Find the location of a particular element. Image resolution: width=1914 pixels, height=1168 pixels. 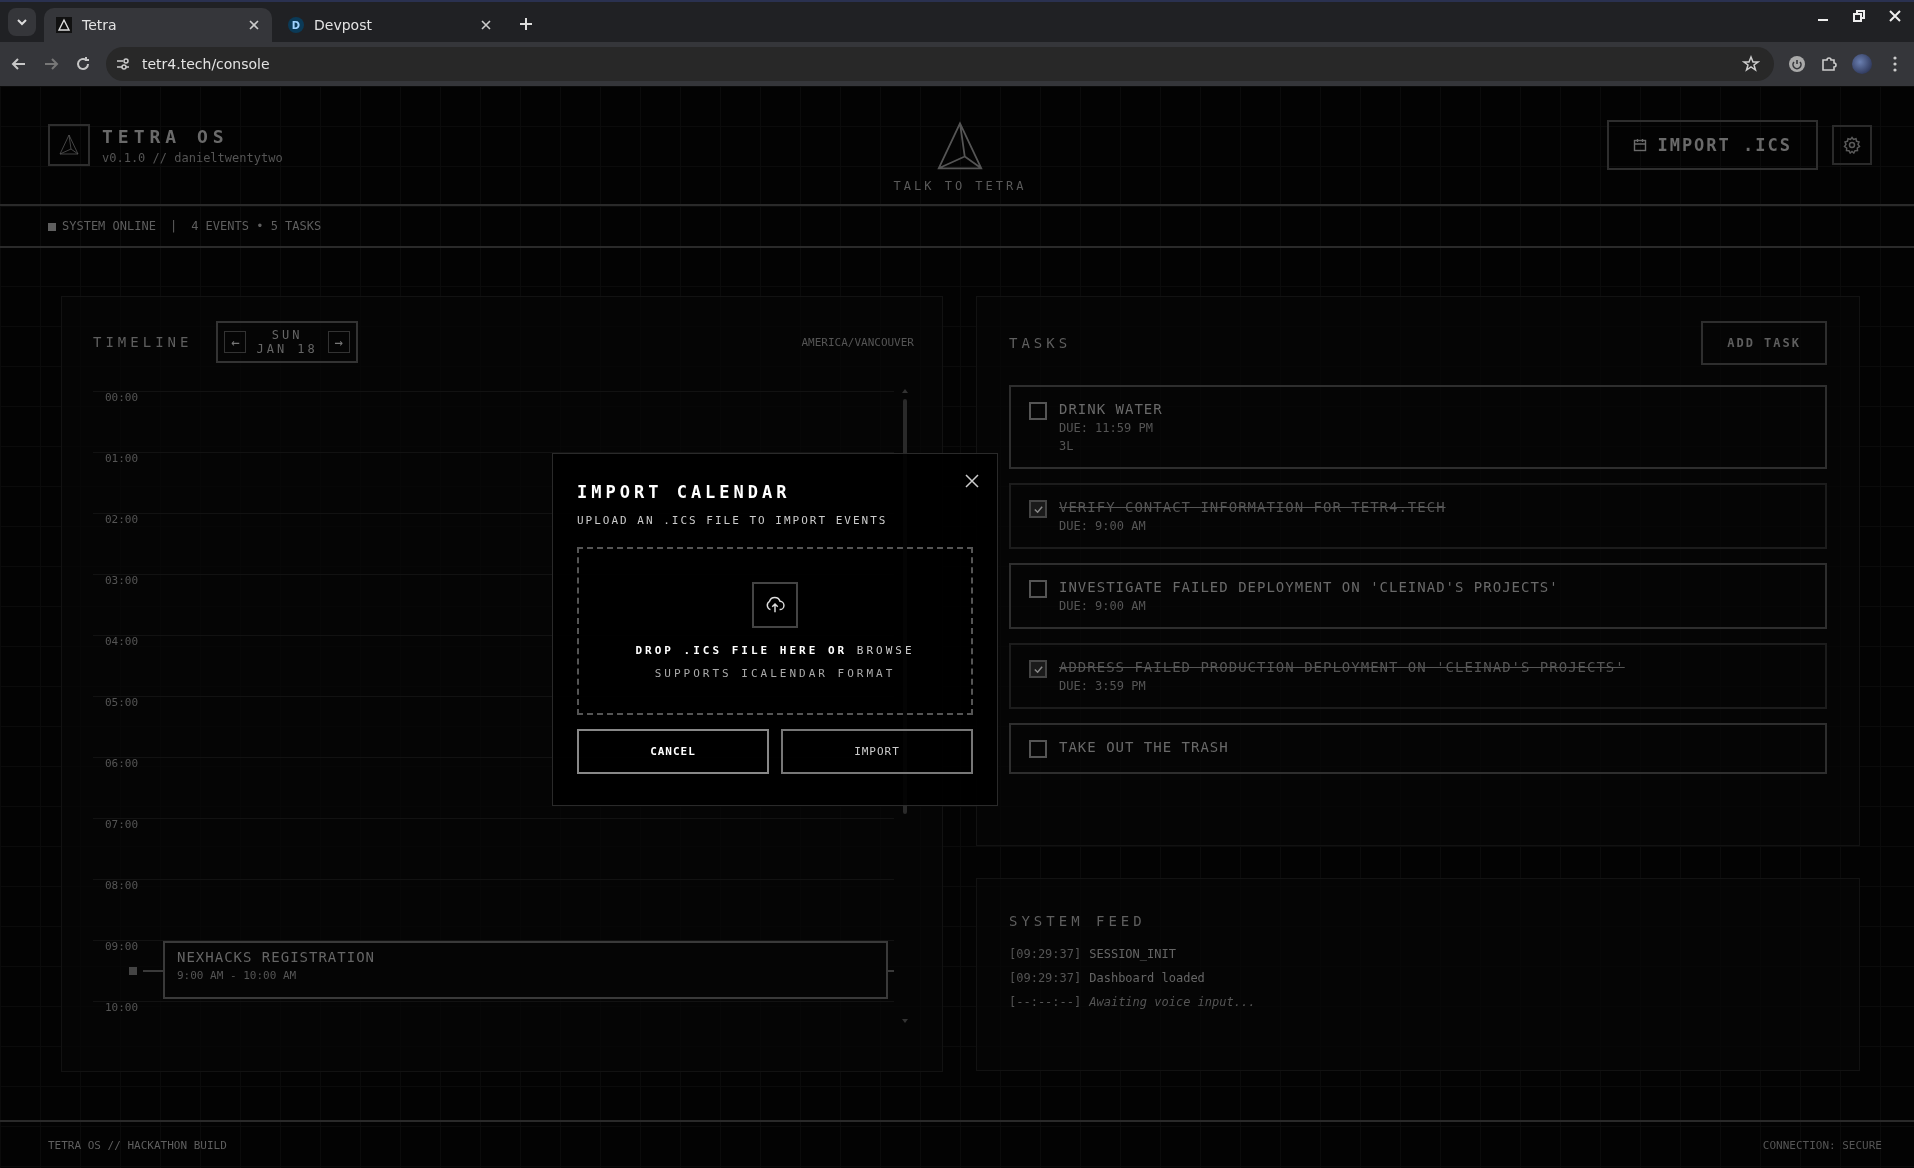

task-card: VERIFY CONTACT INFORMATION FOR TETR4.TECH DUE: 9:00 AM is located at coordinates (1418, 516).